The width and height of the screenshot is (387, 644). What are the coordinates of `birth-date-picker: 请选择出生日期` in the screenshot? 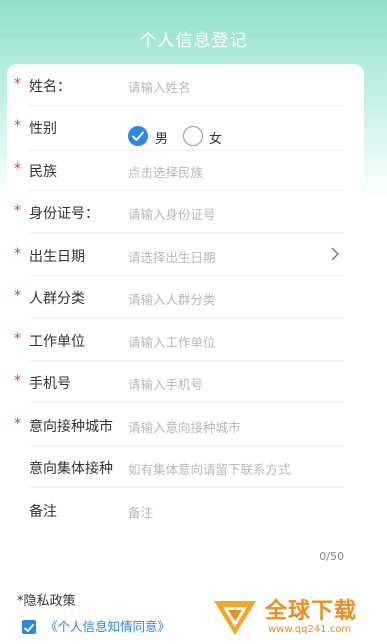 It's located at (172, 256).